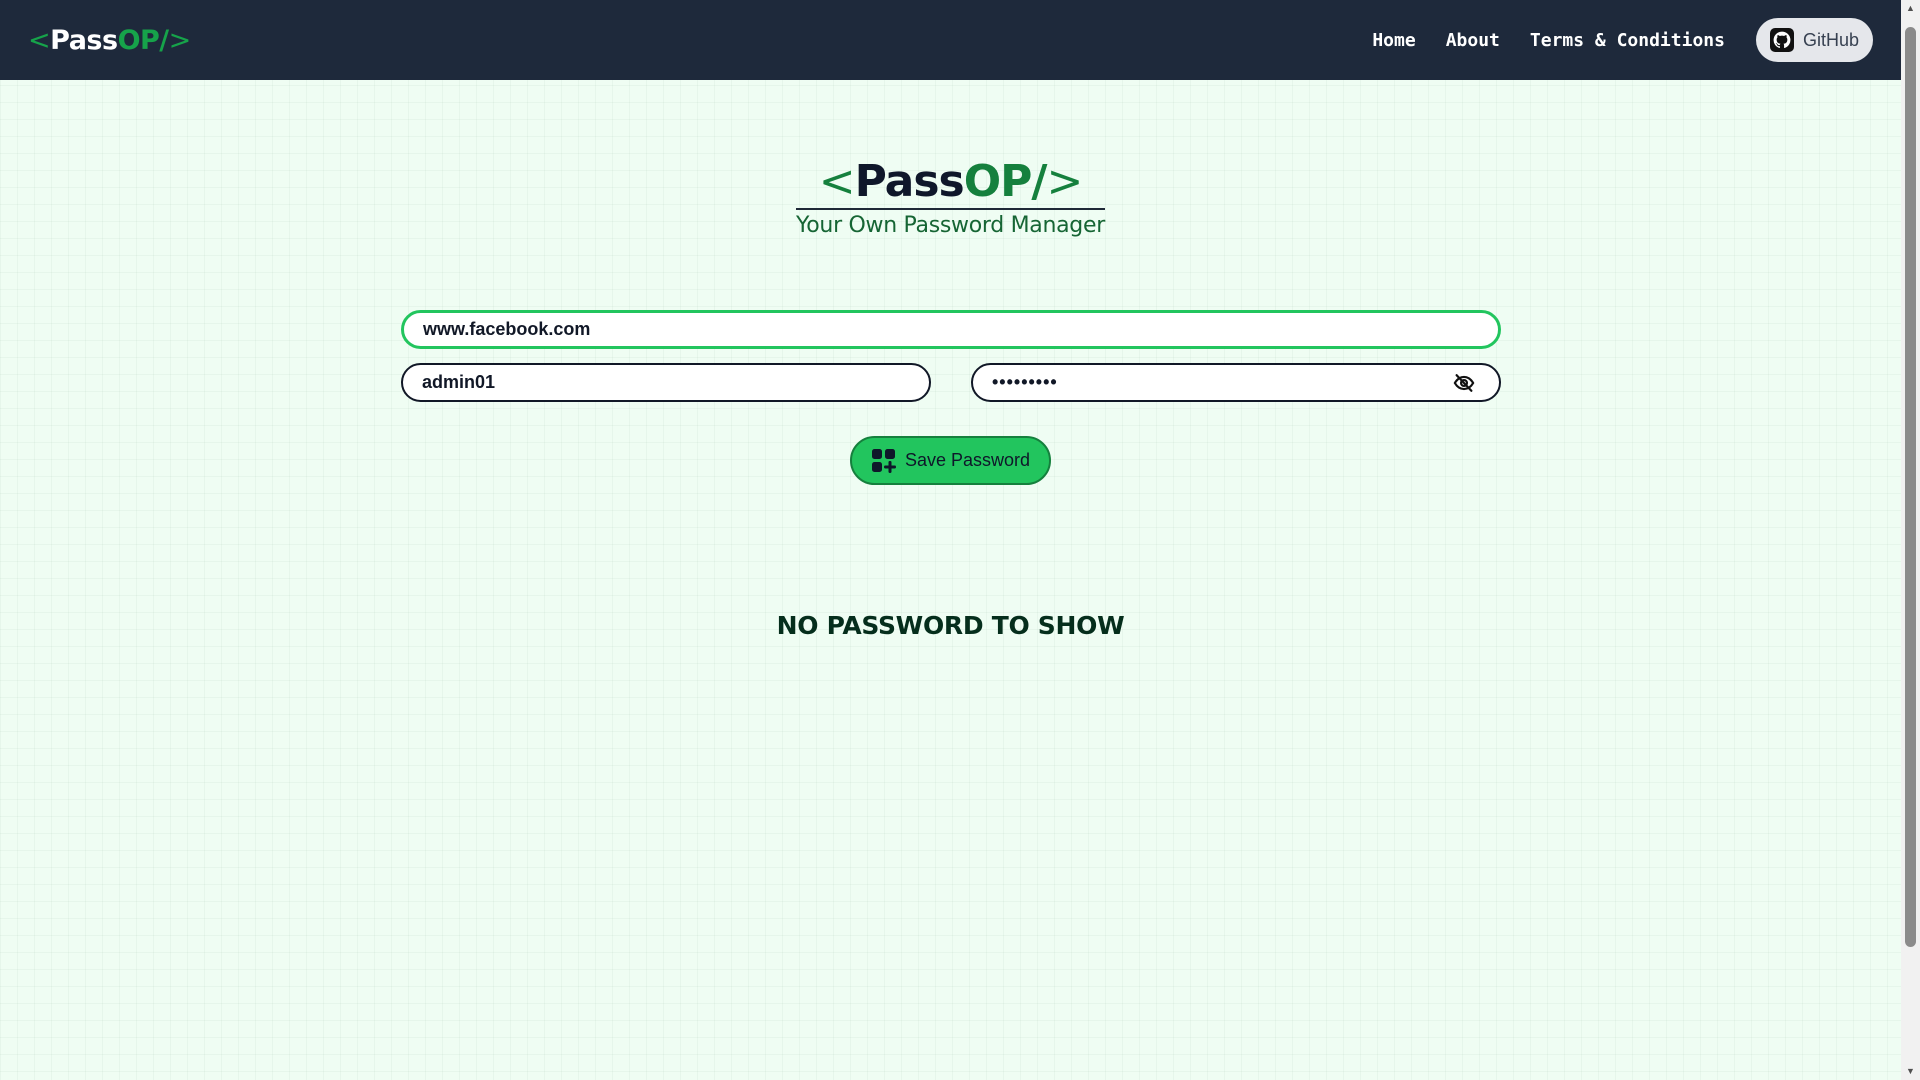  I want to click on github-button: GitHub, so click(1814, 40).